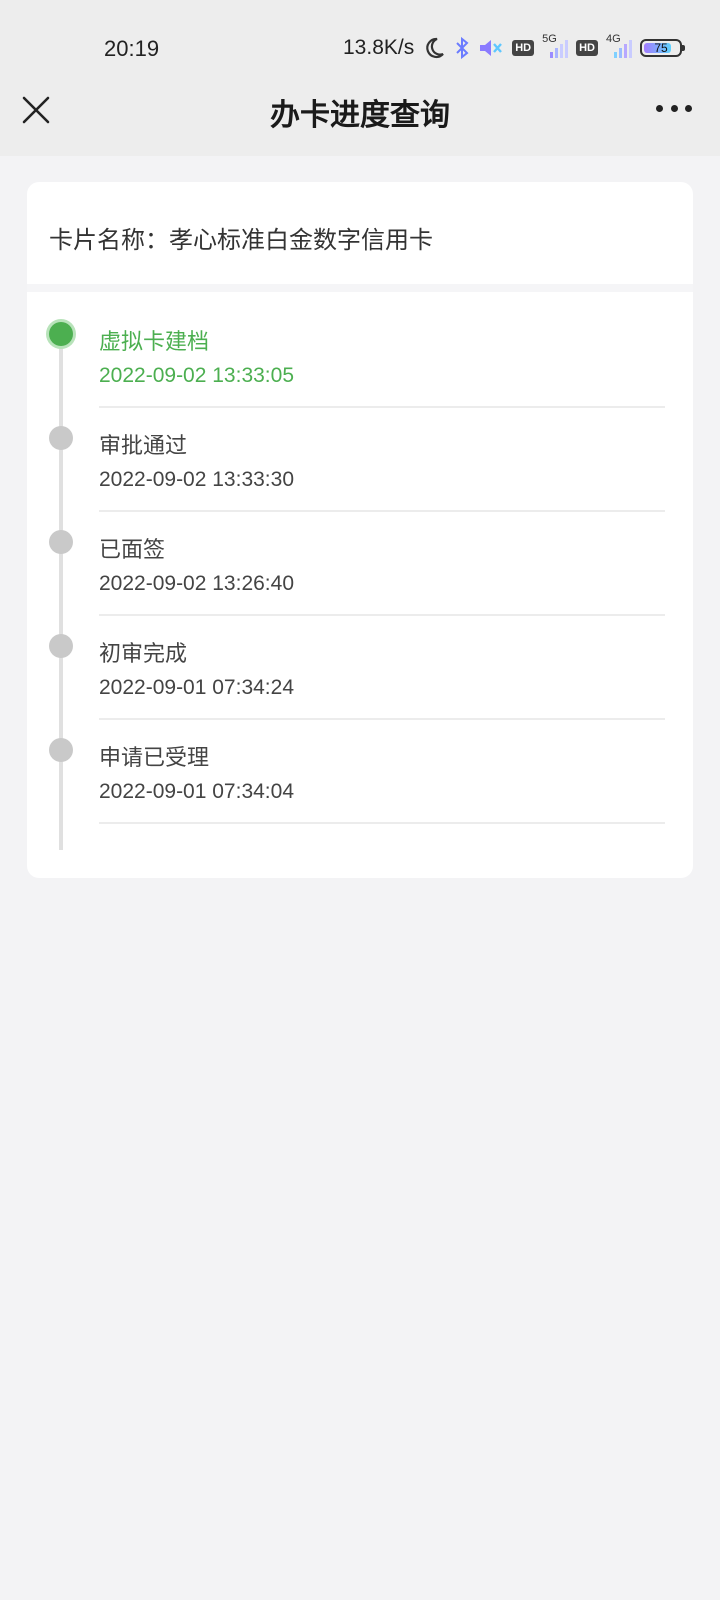 This screenshot has width=720, height=1600. What do you see at coordinates (360, 770) in the screenshot?
I see `timeline-step-5: 申请已受理 2022-09-01 07:34:04` at bounding box center [360, 770].